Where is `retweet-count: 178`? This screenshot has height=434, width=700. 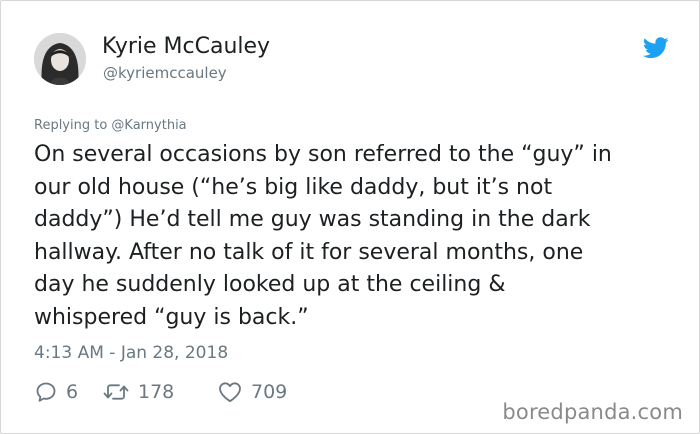 retweet-count: 178 is located at coordinates (156, 392).